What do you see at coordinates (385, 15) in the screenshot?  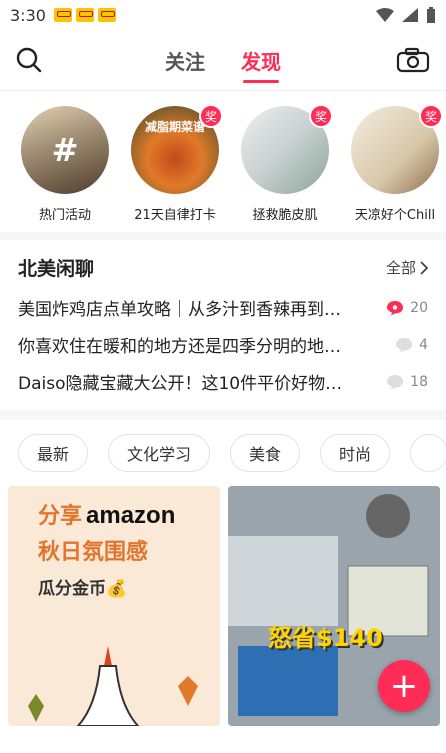 I see `wifi-icon` at bounding box center [385, 15].